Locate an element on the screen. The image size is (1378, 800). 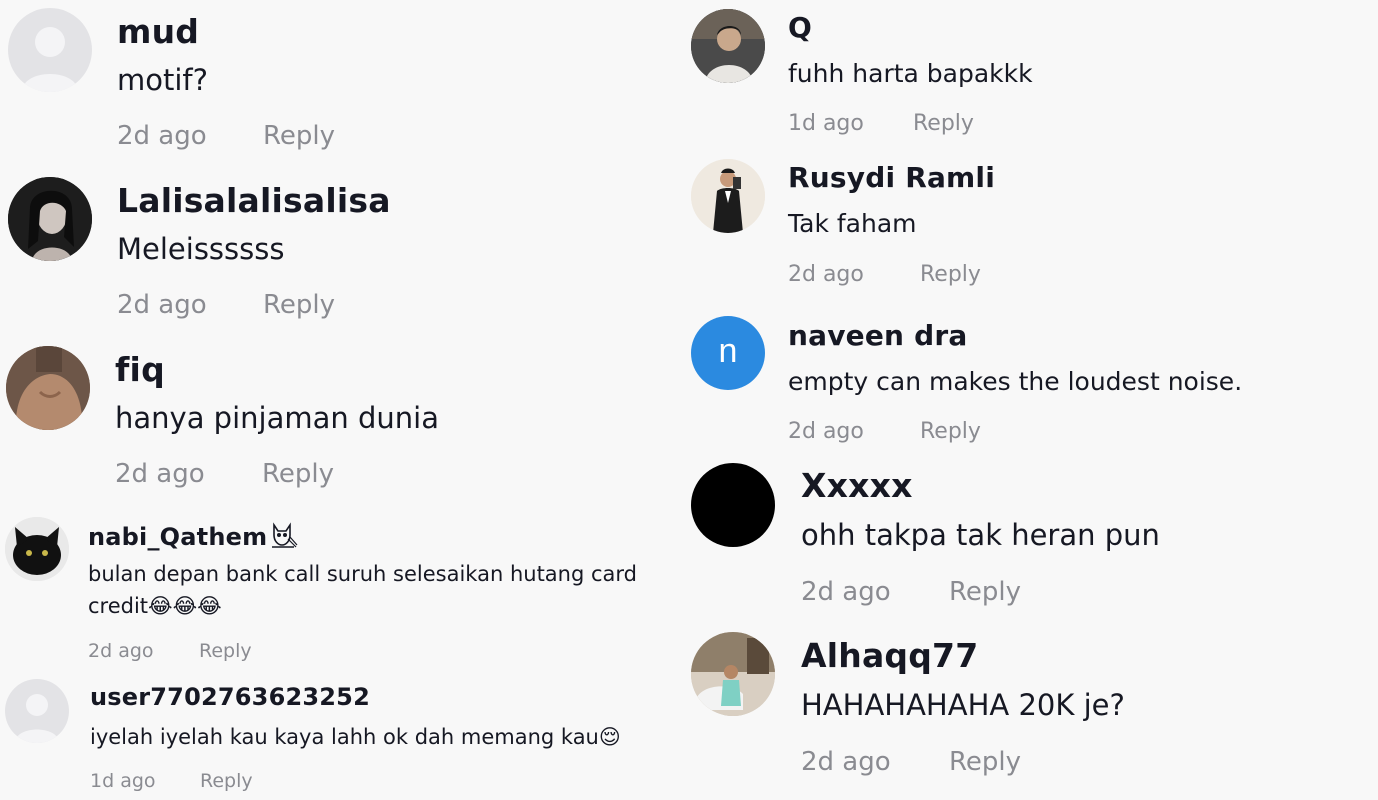
black-avatar is located at coordinates (733, 505).